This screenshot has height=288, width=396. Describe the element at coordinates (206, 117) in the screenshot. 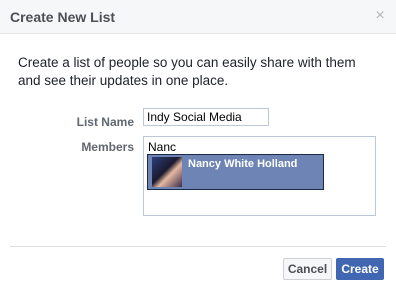

I see `list-name-input` at that location.